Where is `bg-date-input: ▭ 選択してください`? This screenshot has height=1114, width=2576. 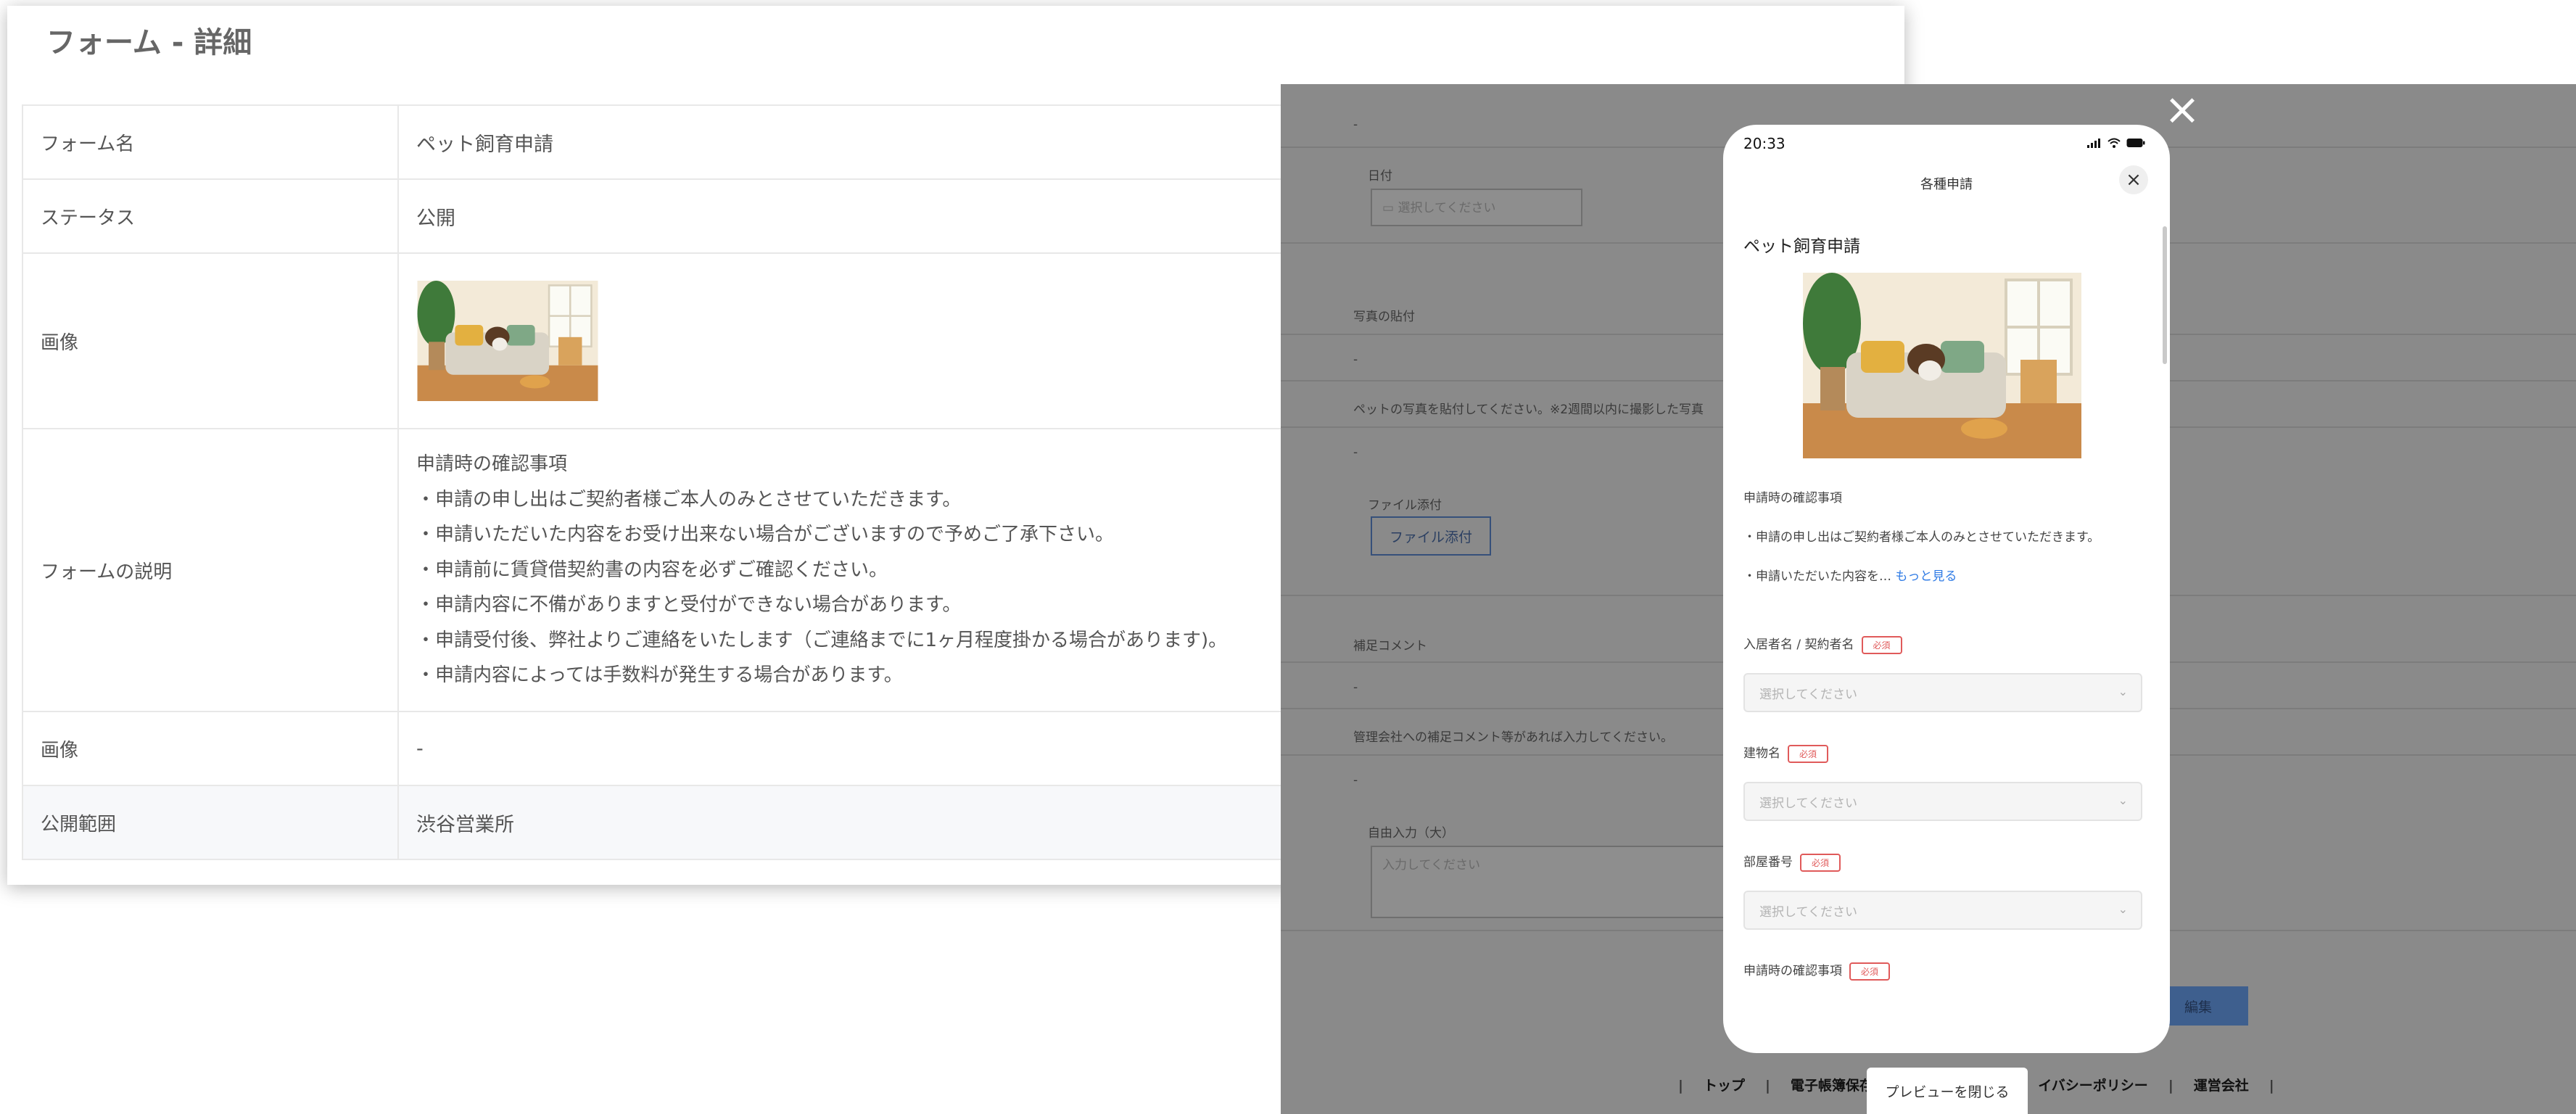 bg-date-input: ▭ 選択してください is located at coordinates (1476, 207).